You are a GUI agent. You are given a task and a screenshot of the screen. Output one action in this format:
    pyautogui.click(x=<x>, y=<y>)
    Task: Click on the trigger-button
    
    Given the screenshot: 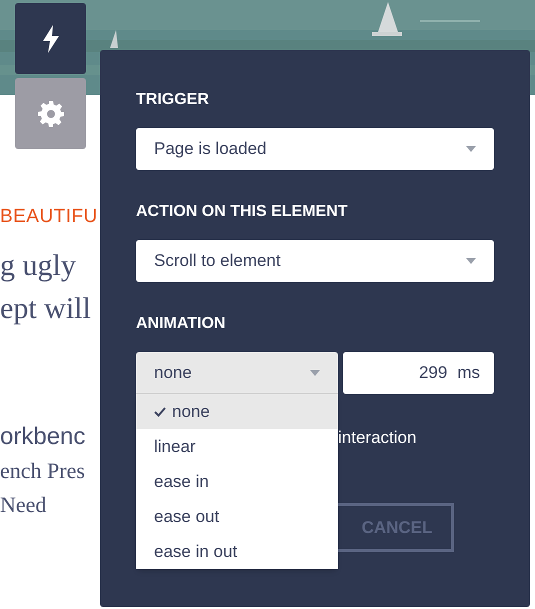 What is the action you would take?
    pyautogui.click(x=50, y=38)
    